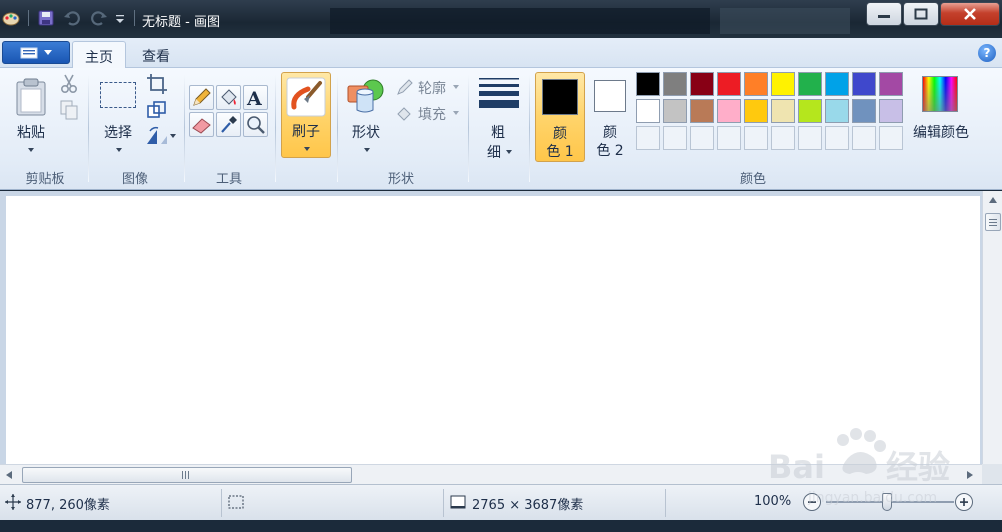 The image size is (1002, 532). I want to click on eraser-tool, so click(201, 124).